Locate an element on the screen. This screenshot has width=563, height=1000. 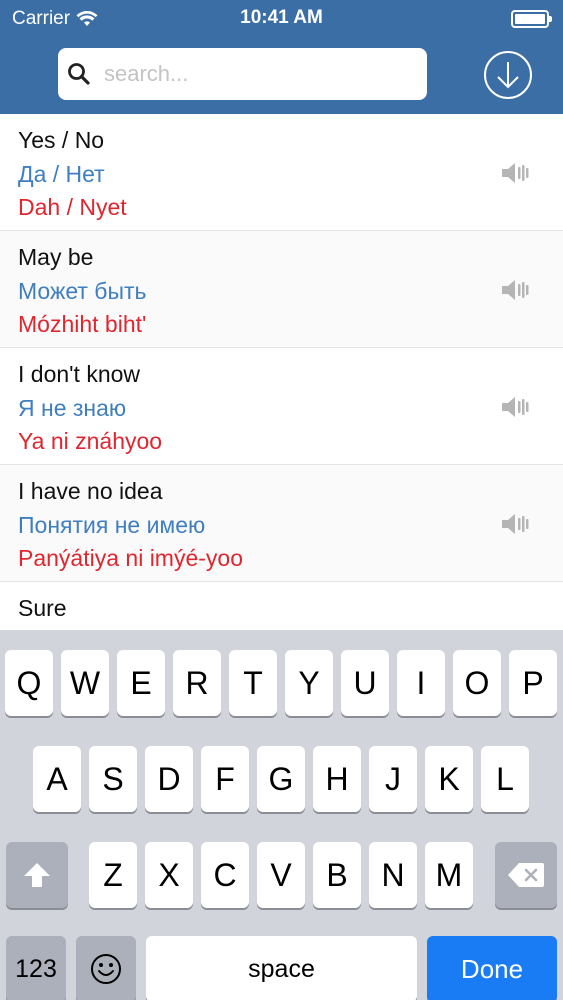
phrase-russian: Может быть is located at coordinates (82, 291).